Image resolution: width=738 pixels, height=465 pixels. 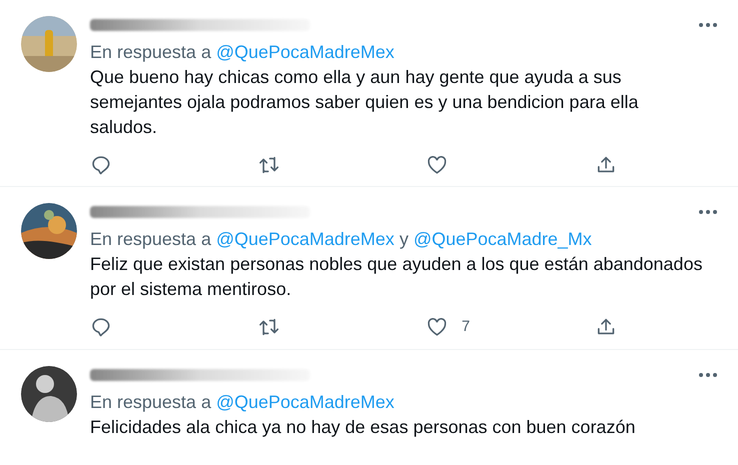 I want to click on mention-link: @QuePocaMadre_Mx, so click(x=502, y=239).